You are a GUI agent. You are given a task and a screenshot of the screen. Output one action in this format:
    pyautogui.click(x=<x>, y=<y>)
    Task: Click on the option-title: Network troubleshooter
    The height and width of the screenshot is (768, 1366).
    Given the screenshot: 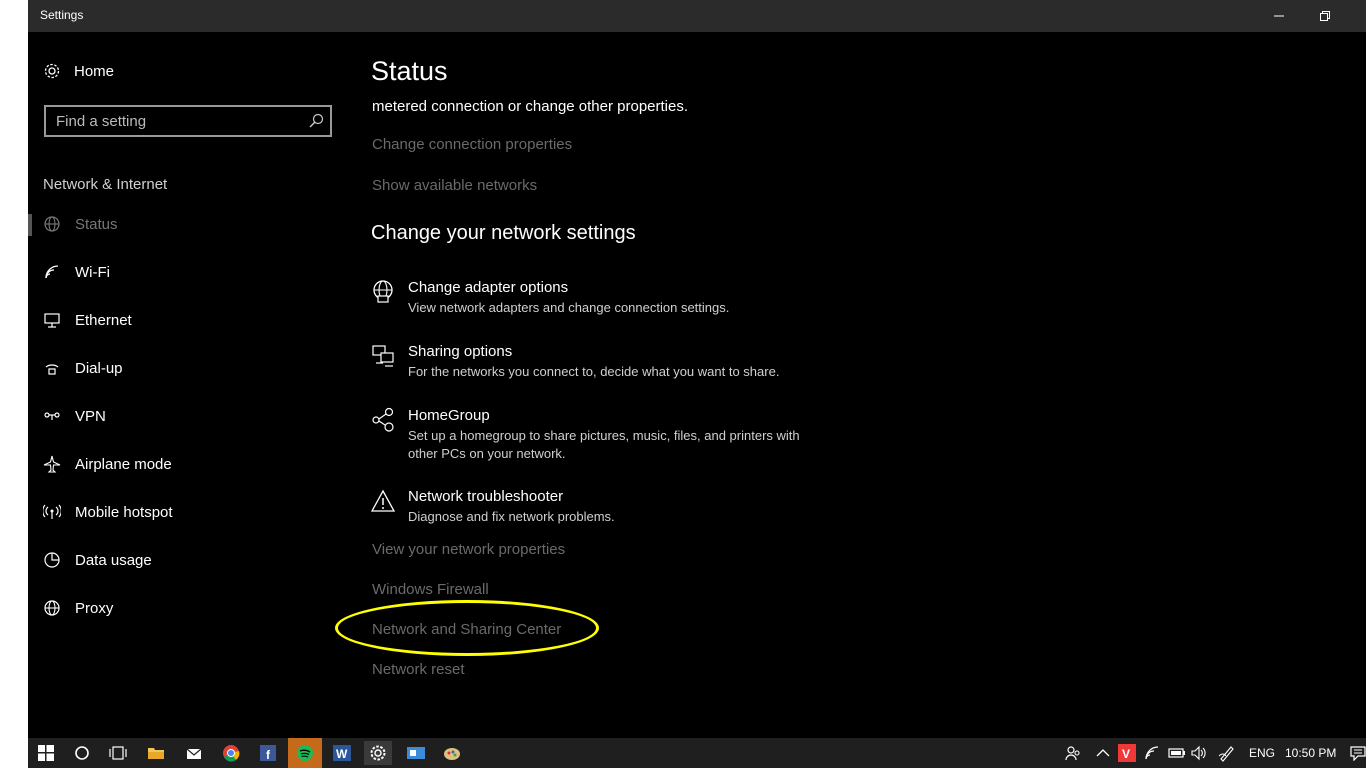 What is the action you would take?
    pyautogui.click(x=486, y=496)
    